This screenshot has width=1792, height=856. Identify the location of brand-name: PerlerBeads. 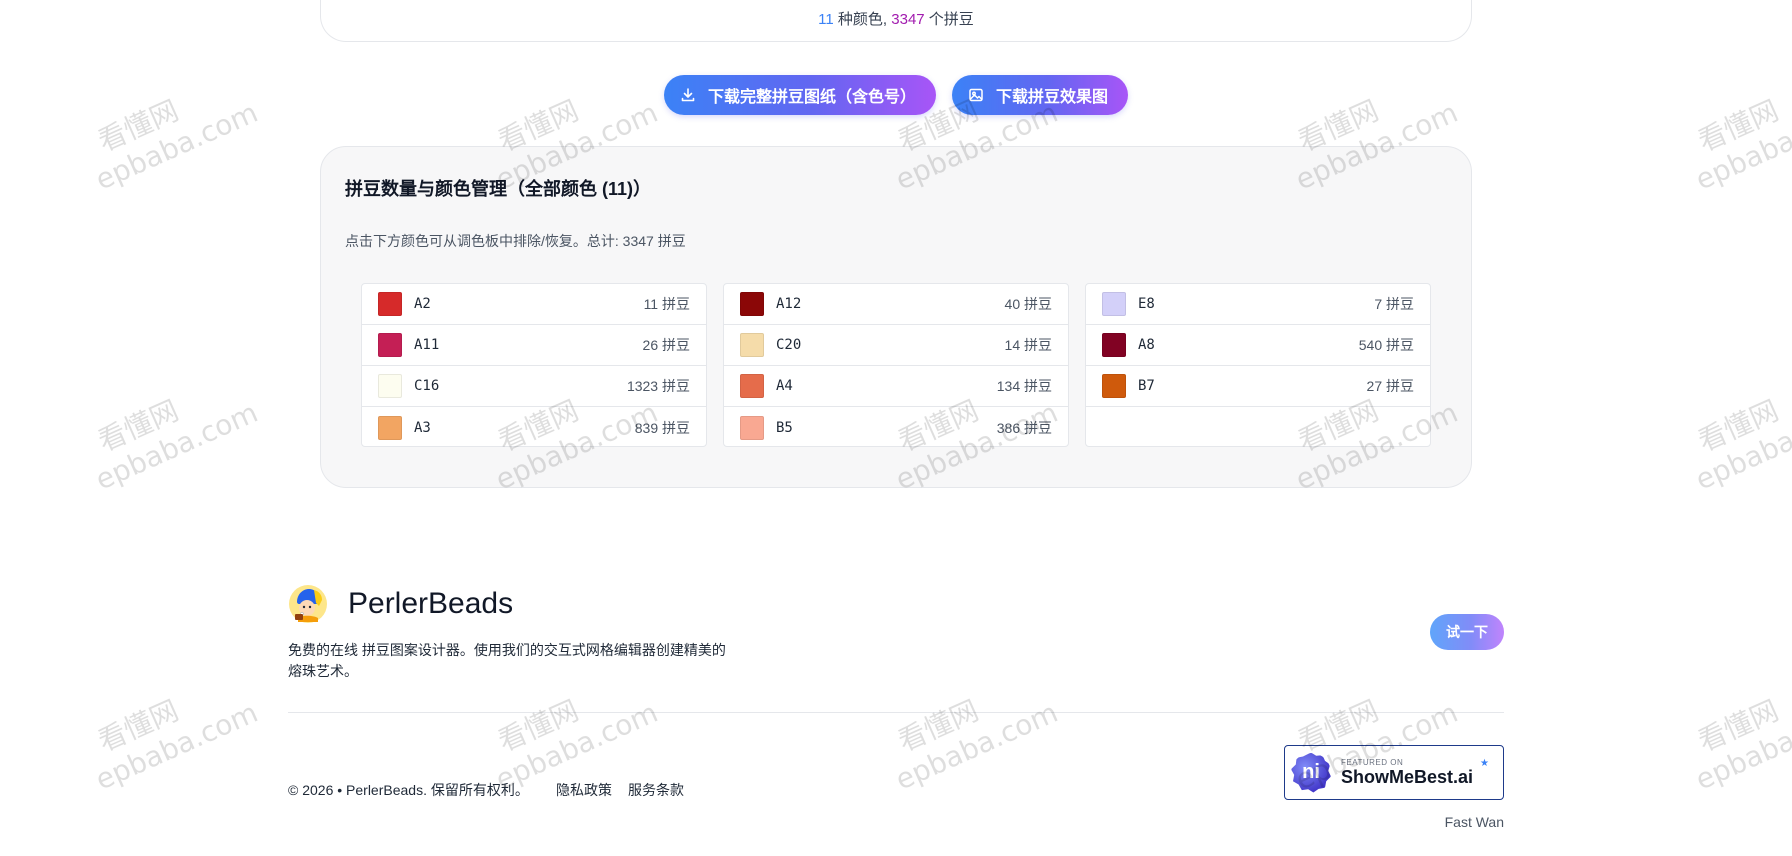
(431, 603).